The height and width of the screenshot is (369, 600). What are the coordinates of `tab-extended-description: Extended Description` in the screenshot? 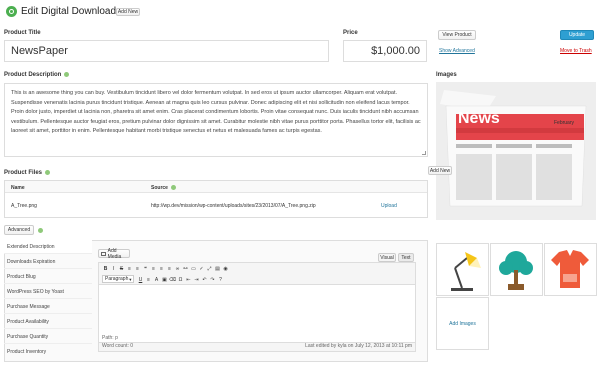 It's located at (48, 247).